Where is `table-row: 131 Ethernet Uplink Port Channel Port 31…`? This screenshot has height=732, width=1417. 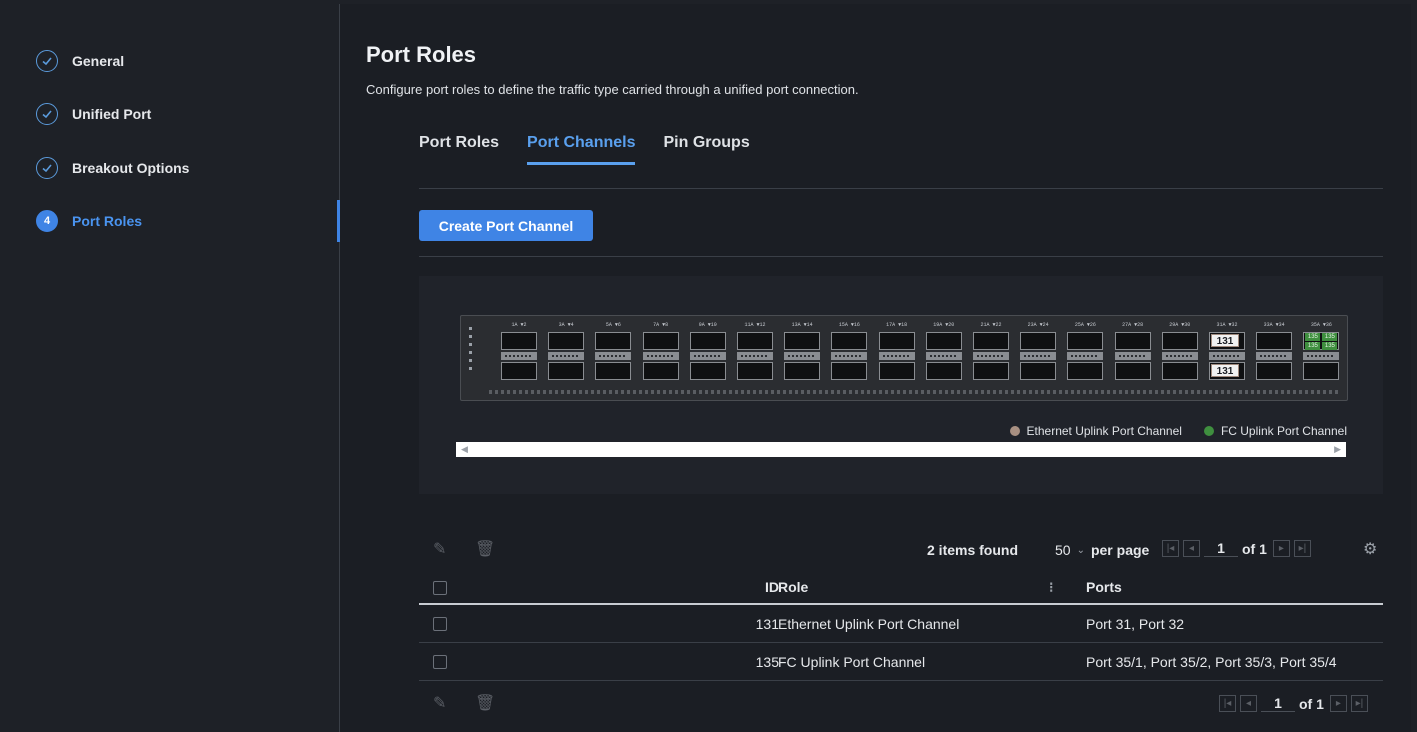 table-row: 131 Ethernet Uplink Port Channel Port 31… is located at coordinates (901, 624).